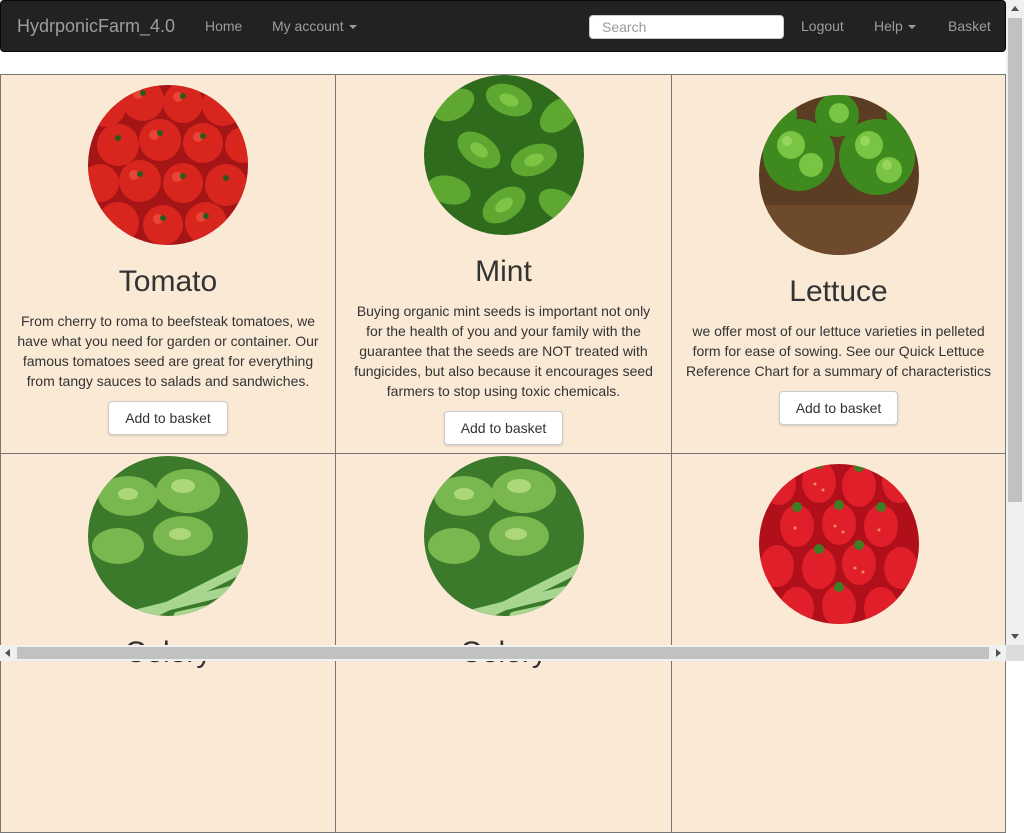 The image size is (1024, 833). I want to click on lettuce-image, so click(838, 175).